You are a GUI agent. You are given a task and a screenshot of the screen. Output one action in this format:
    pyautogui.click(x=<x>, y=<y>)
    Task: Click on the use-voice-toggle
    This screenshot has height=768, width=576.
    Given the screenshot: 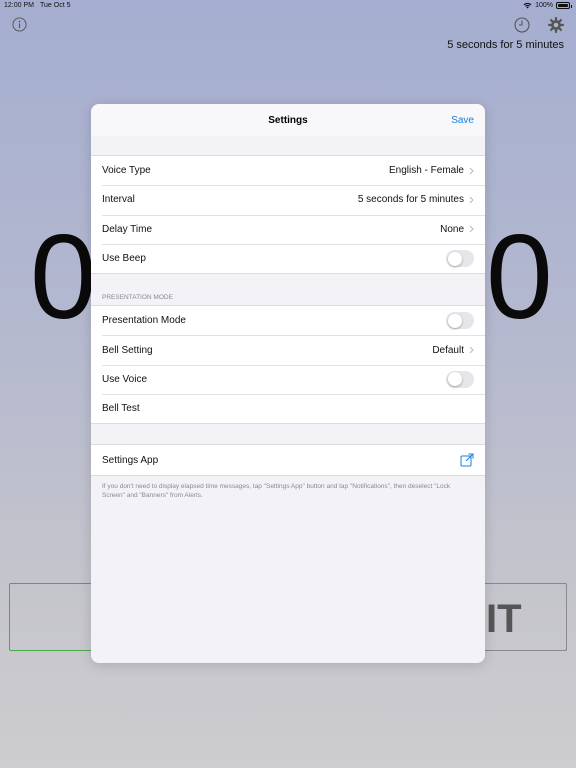 What is the action you would take?
    pyautogui.click(x=460, y=379)
    